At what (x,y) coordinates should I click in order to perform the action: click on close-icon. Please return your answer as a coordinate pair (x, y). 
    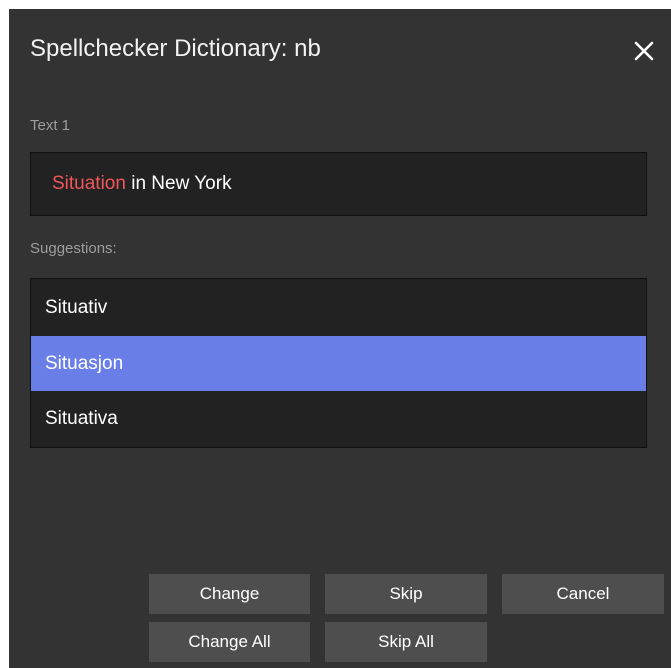
    Looking at the image, I should click on (644, 51).